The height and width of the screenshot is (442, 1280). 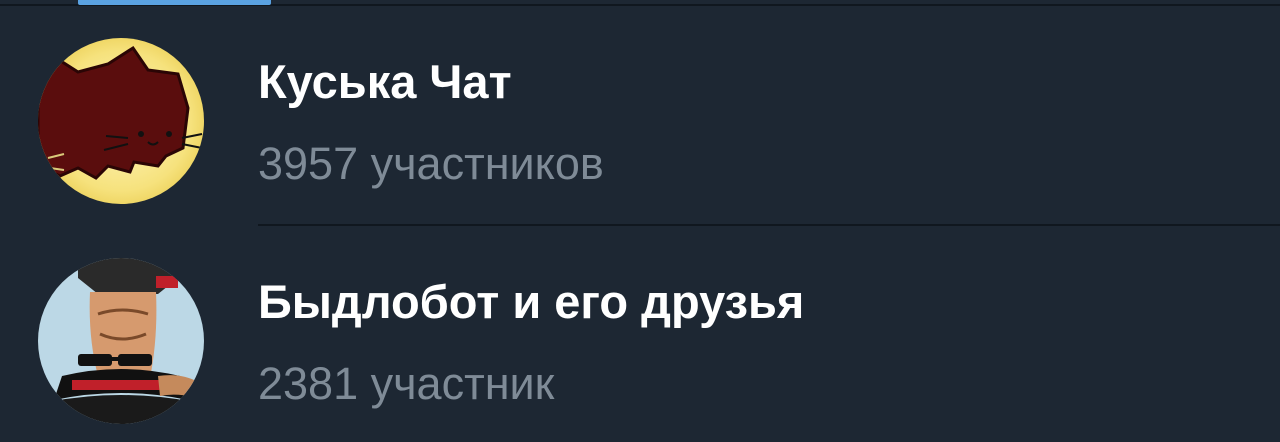 I want to click on cartoon-character-avatar-image, so click(x=121, y=341).